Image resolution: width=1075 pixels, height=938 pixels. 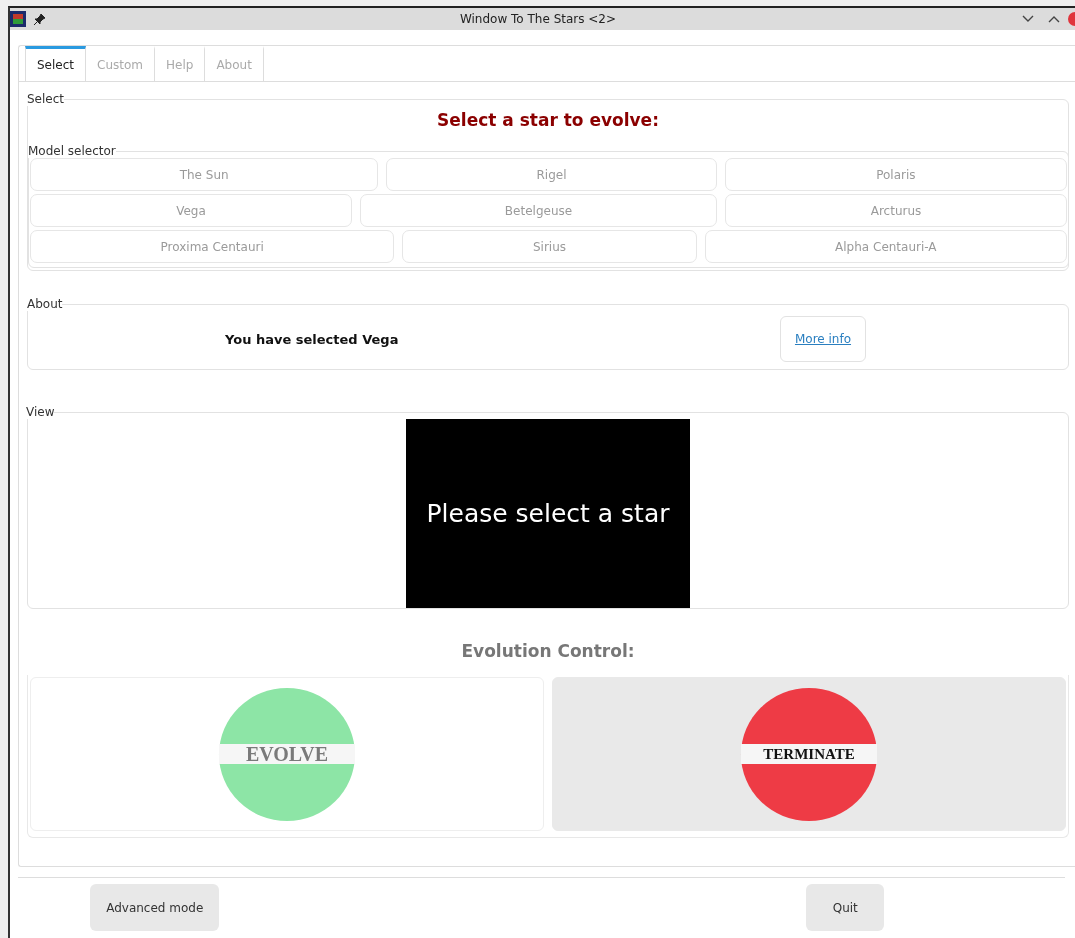 I want to click on quit-button: Quit, so click(x=845, y=907).